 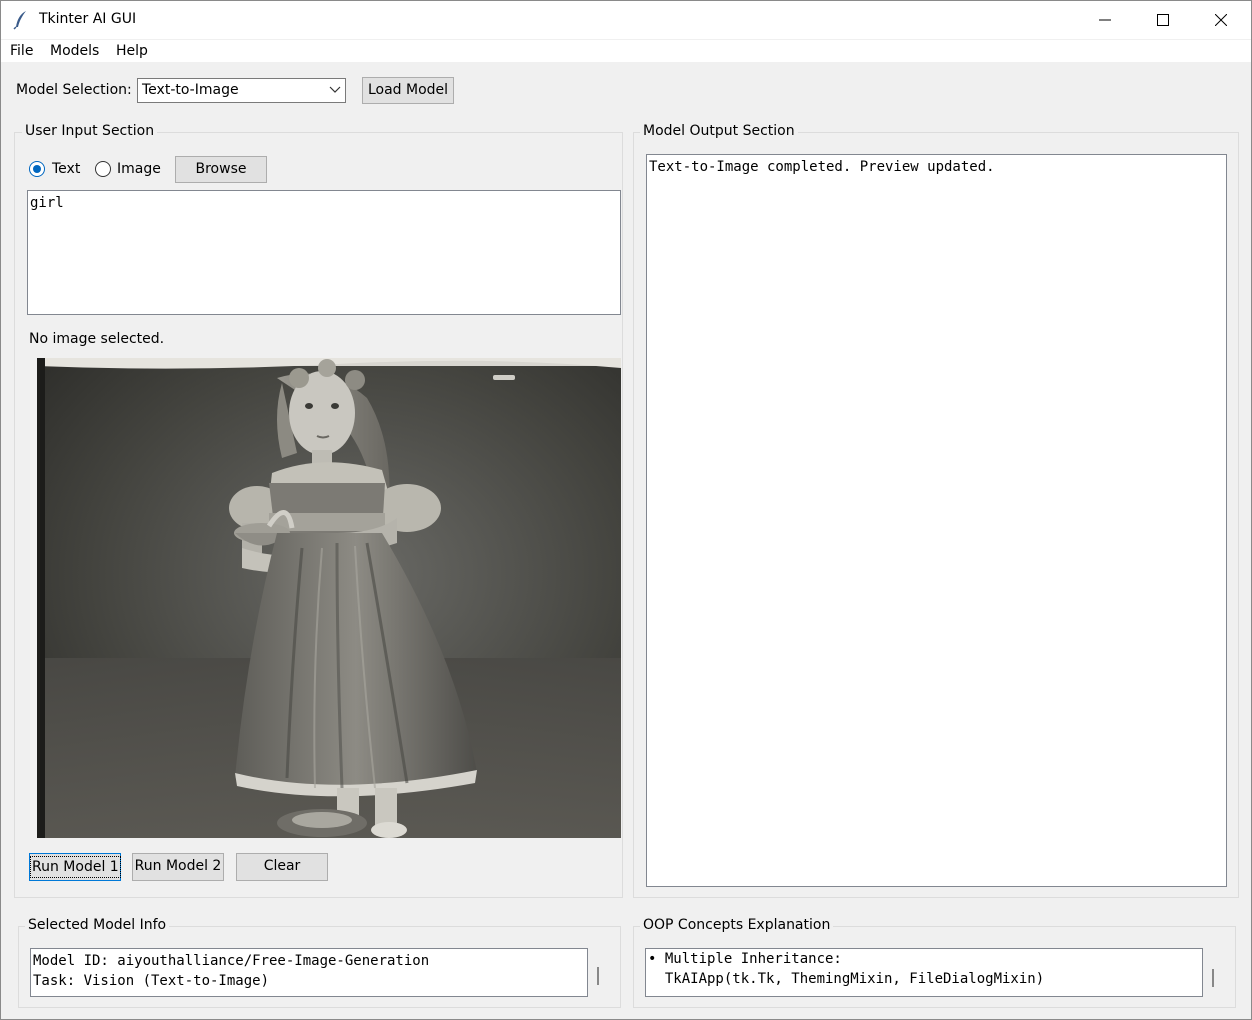 I want to click on radio-text-label: Text, so click(x=66, y=169).